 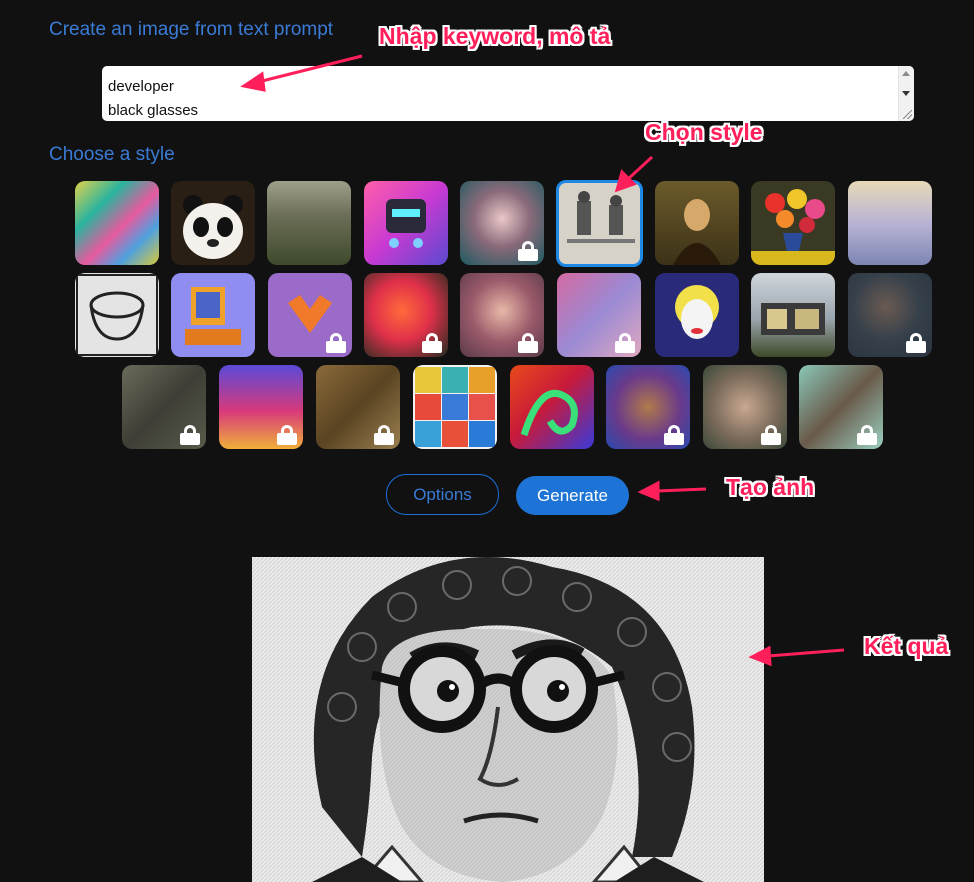 What do you see at coordinates (704, 132) in the screenshot?
I see `annotation-style: Chọn style` at bounding box center [704, 132].